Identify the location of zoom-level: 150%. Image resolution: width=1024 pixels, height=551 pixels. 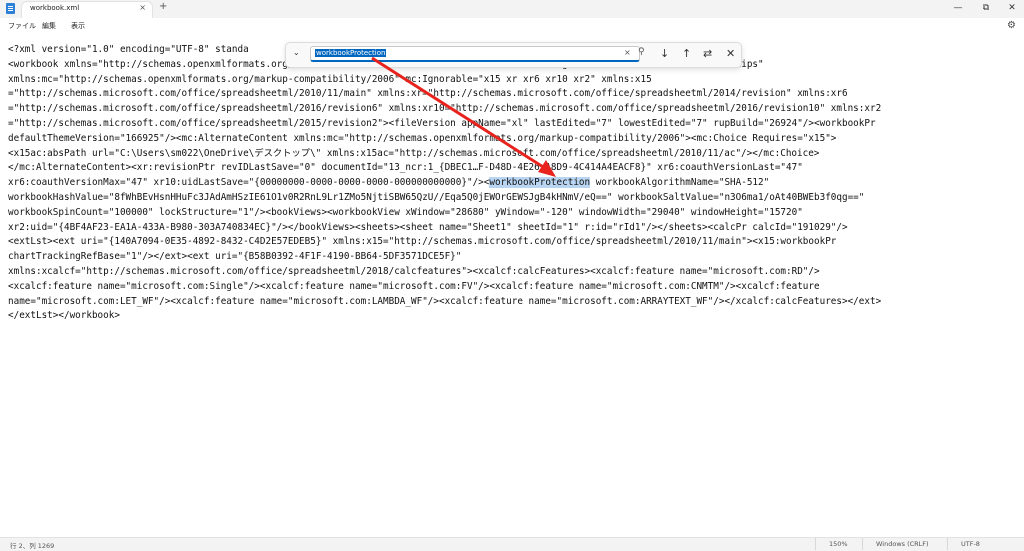
(838, 544).